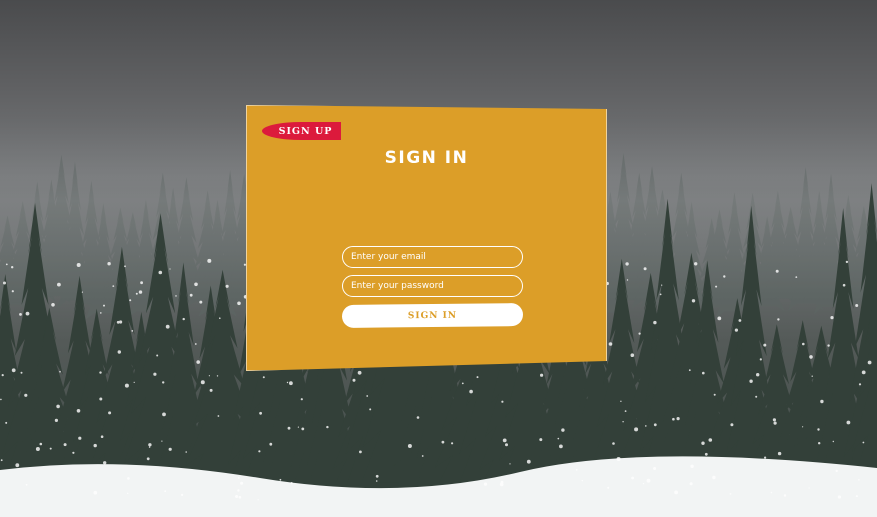 The image size is (877, 517). Describe the element at coordinates (432, 286) in the screenshot. I see `password-input` at that location.